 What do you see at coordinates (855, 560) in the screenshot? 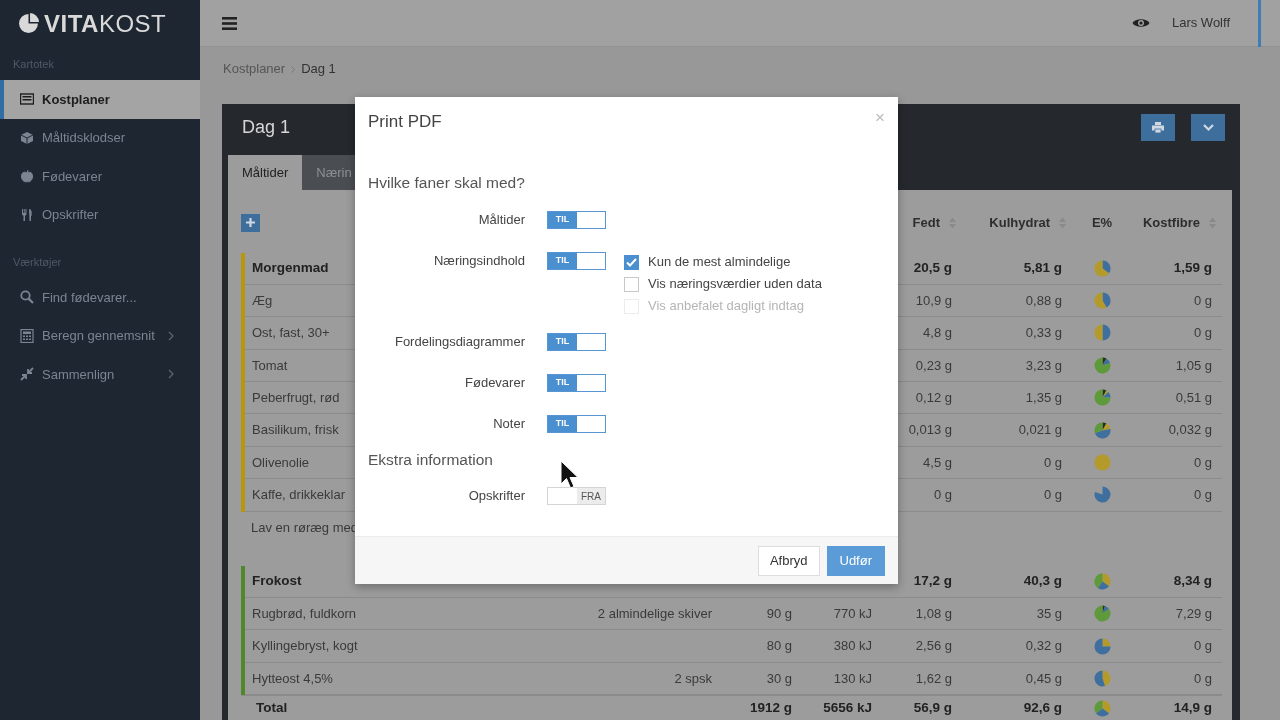
I see `submit-button: Udfør` at bounding box center [855, 560].